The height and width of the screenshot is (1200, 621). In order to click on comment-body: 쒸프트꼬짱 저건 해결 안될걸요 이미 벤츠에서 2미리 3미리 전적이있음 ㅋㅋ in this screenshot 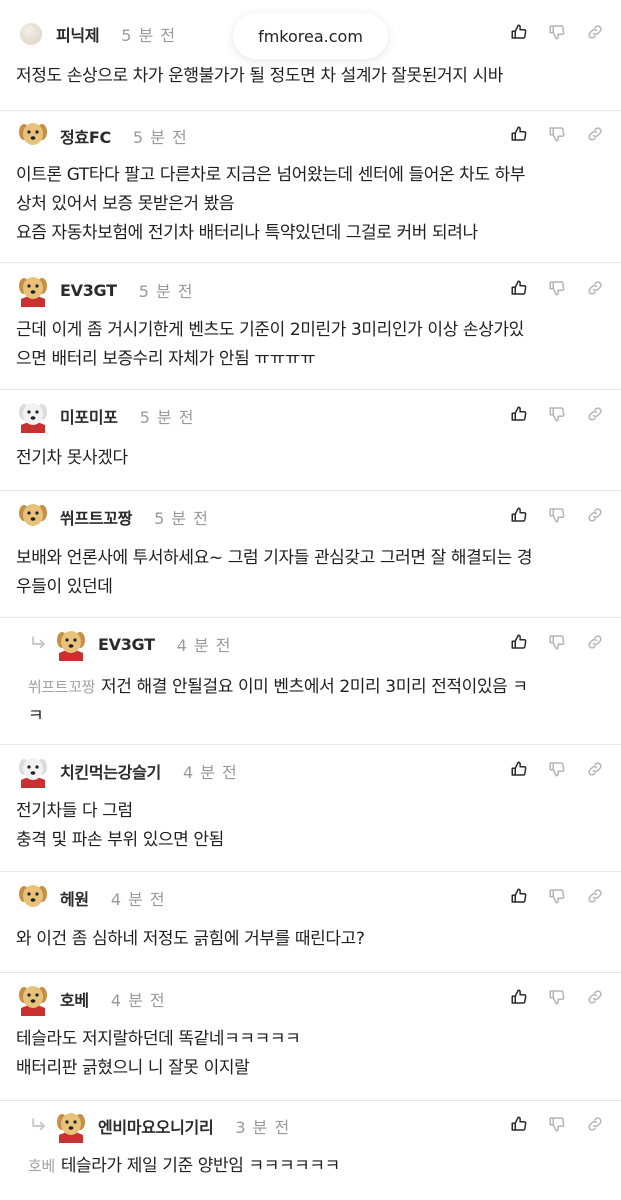, I will do `click(315, 702)`.